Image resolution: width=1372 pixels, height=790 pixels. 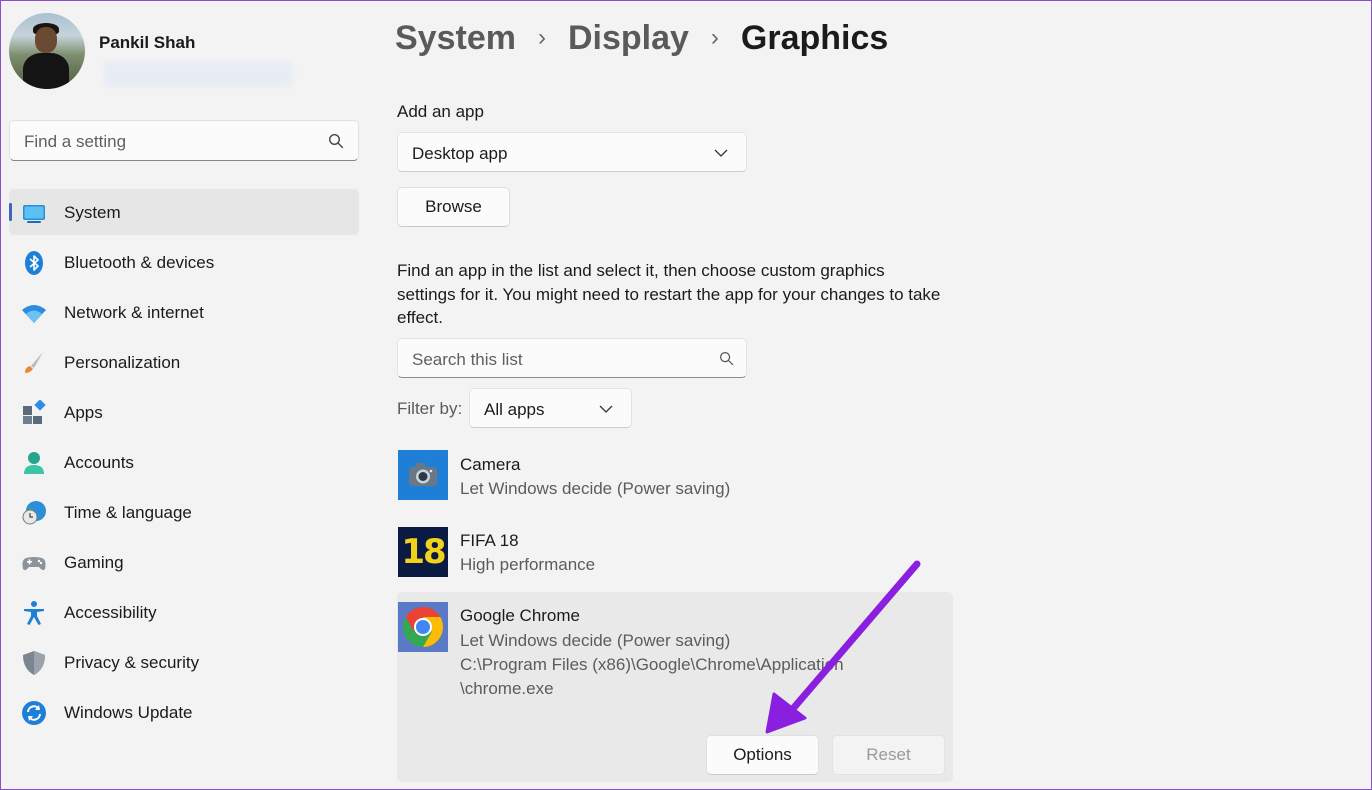 I want to click on sidebar-item-apps: Apps, so click(x=184, y=412).